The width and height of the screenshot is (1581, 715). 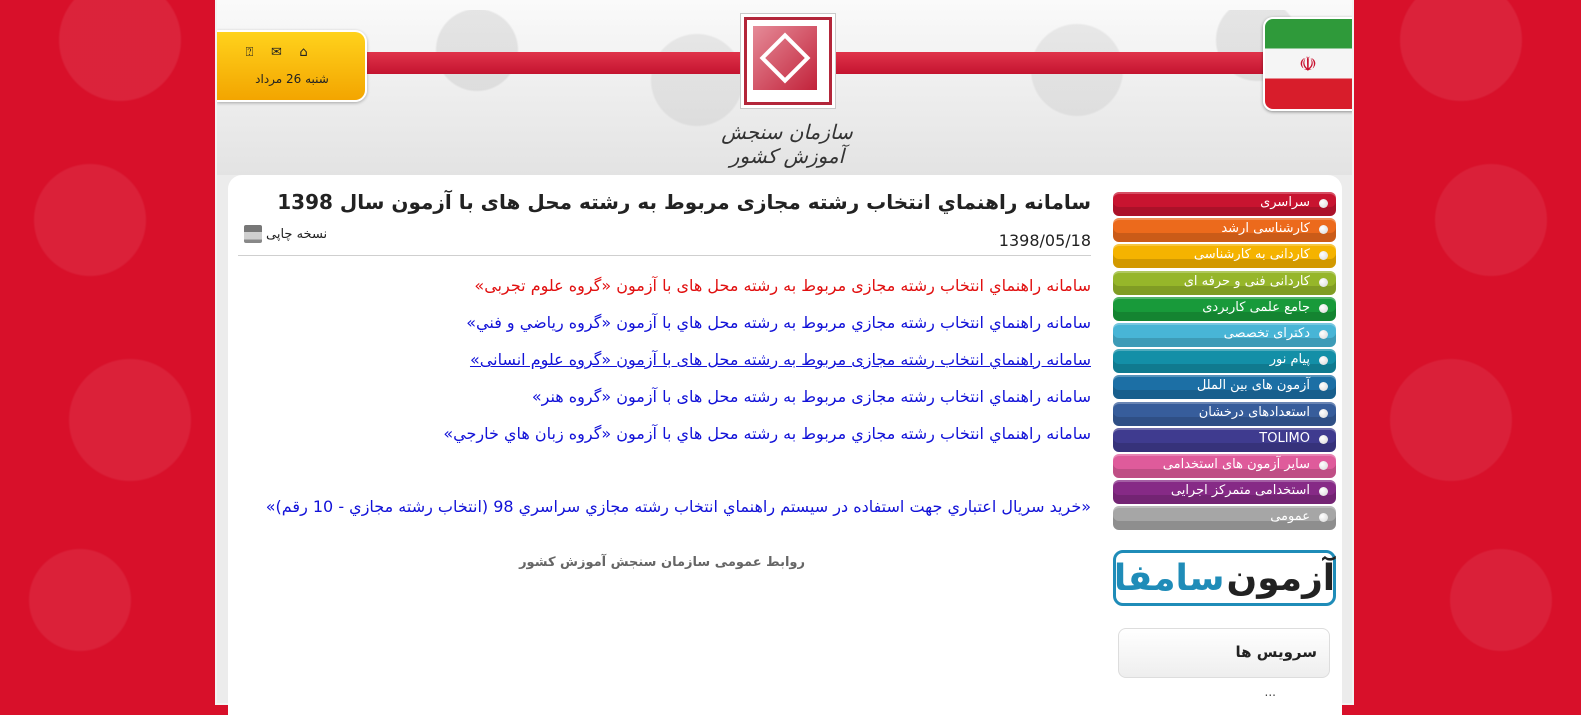 I want to click on menu-item-karshenasi-arshad: کارشناسی ارشد, so click(x=1224, y=230).